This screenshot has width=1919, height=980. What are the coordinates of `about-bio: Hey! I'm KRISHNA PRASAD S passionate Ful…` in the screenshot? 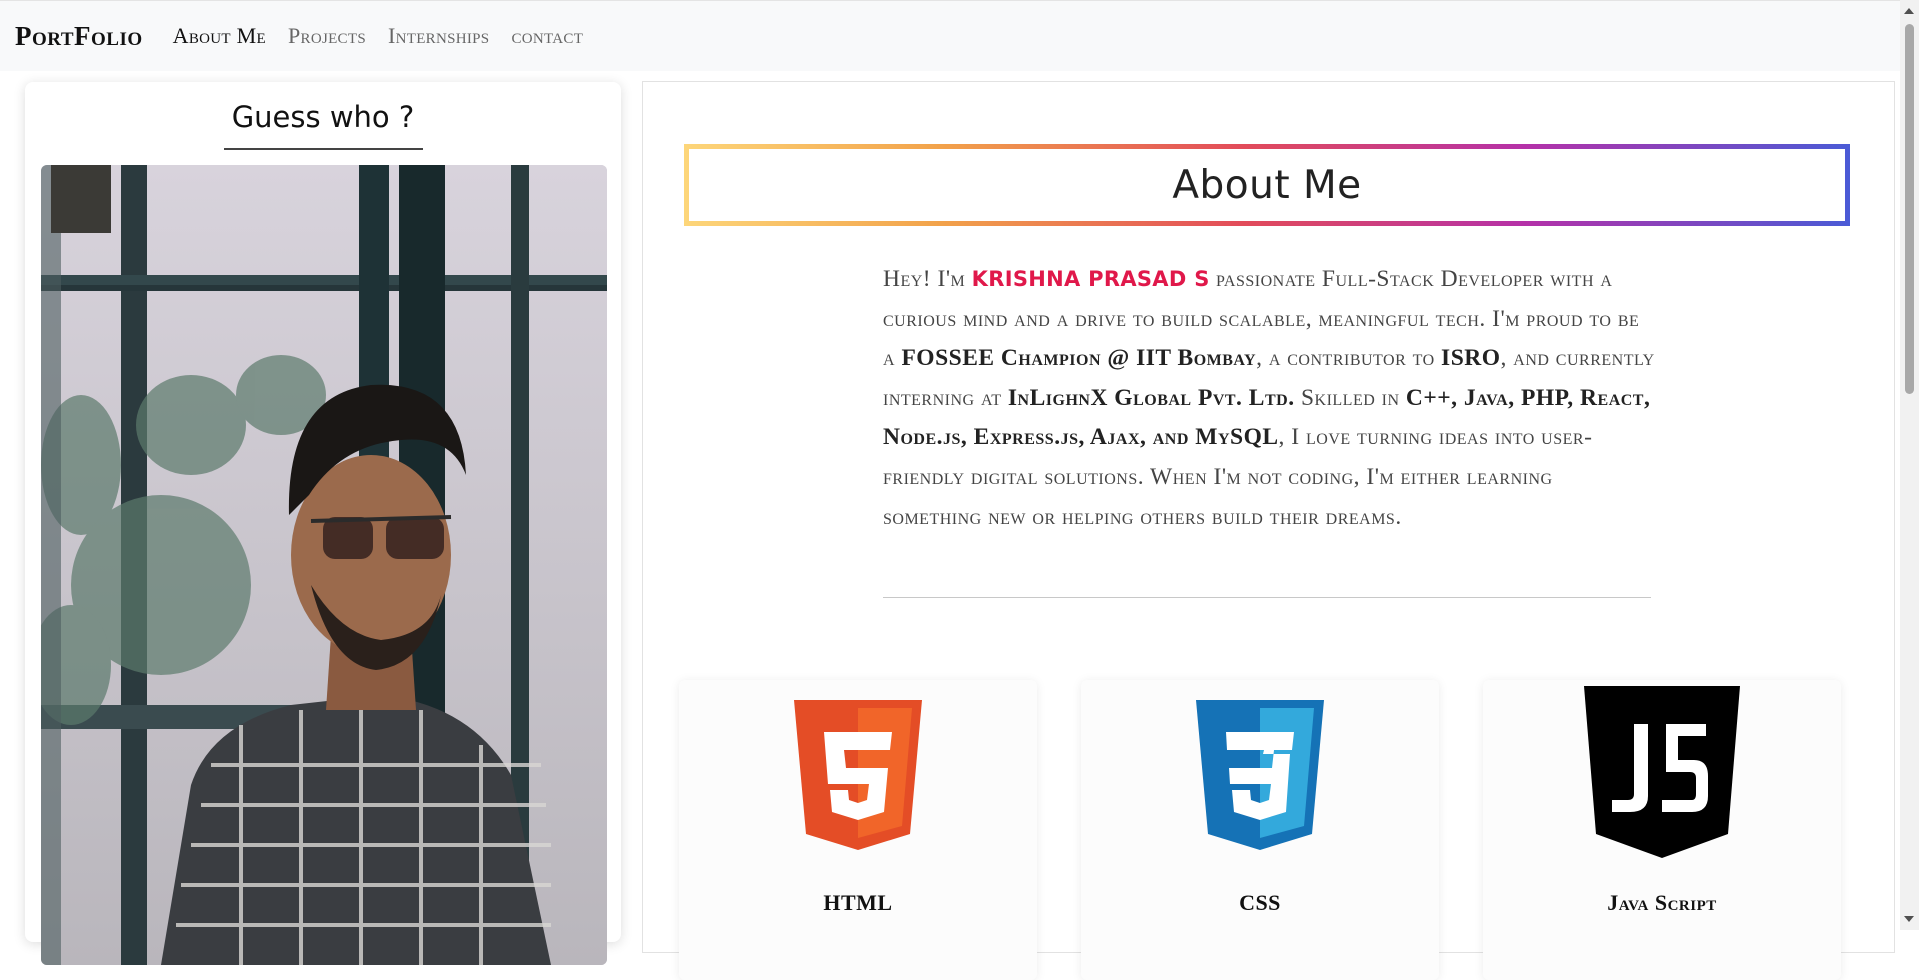 It's located at (1269, 398).